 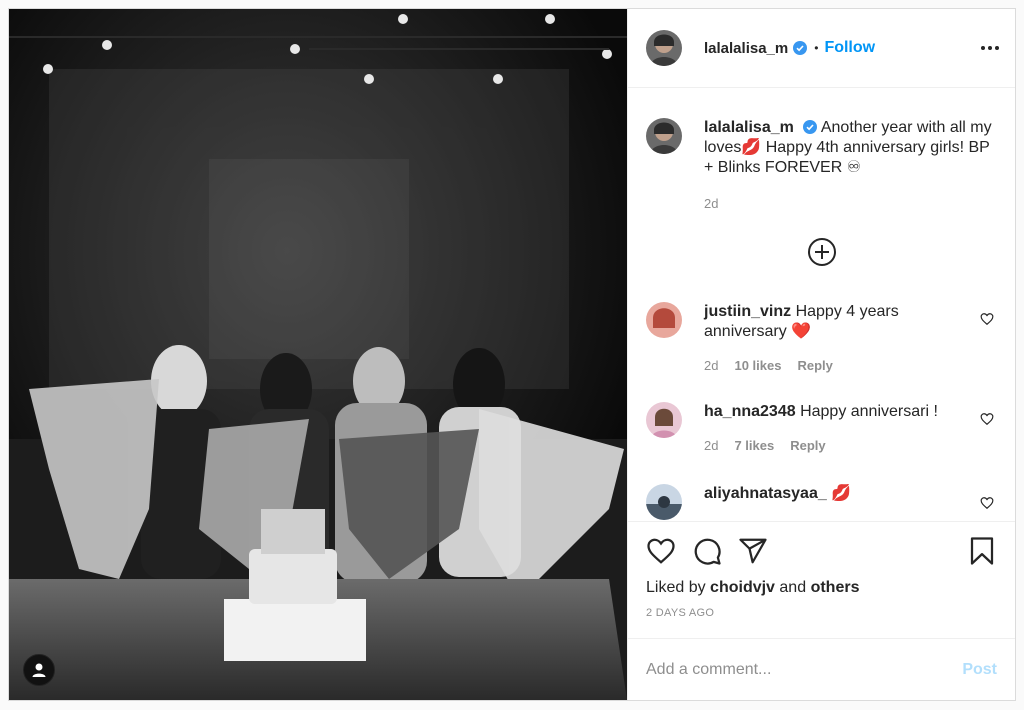 What do you see at coordinates (754, 446) in the screenshot?
I see `comment-likes: 7 likes` at bounding box center [754, 446].